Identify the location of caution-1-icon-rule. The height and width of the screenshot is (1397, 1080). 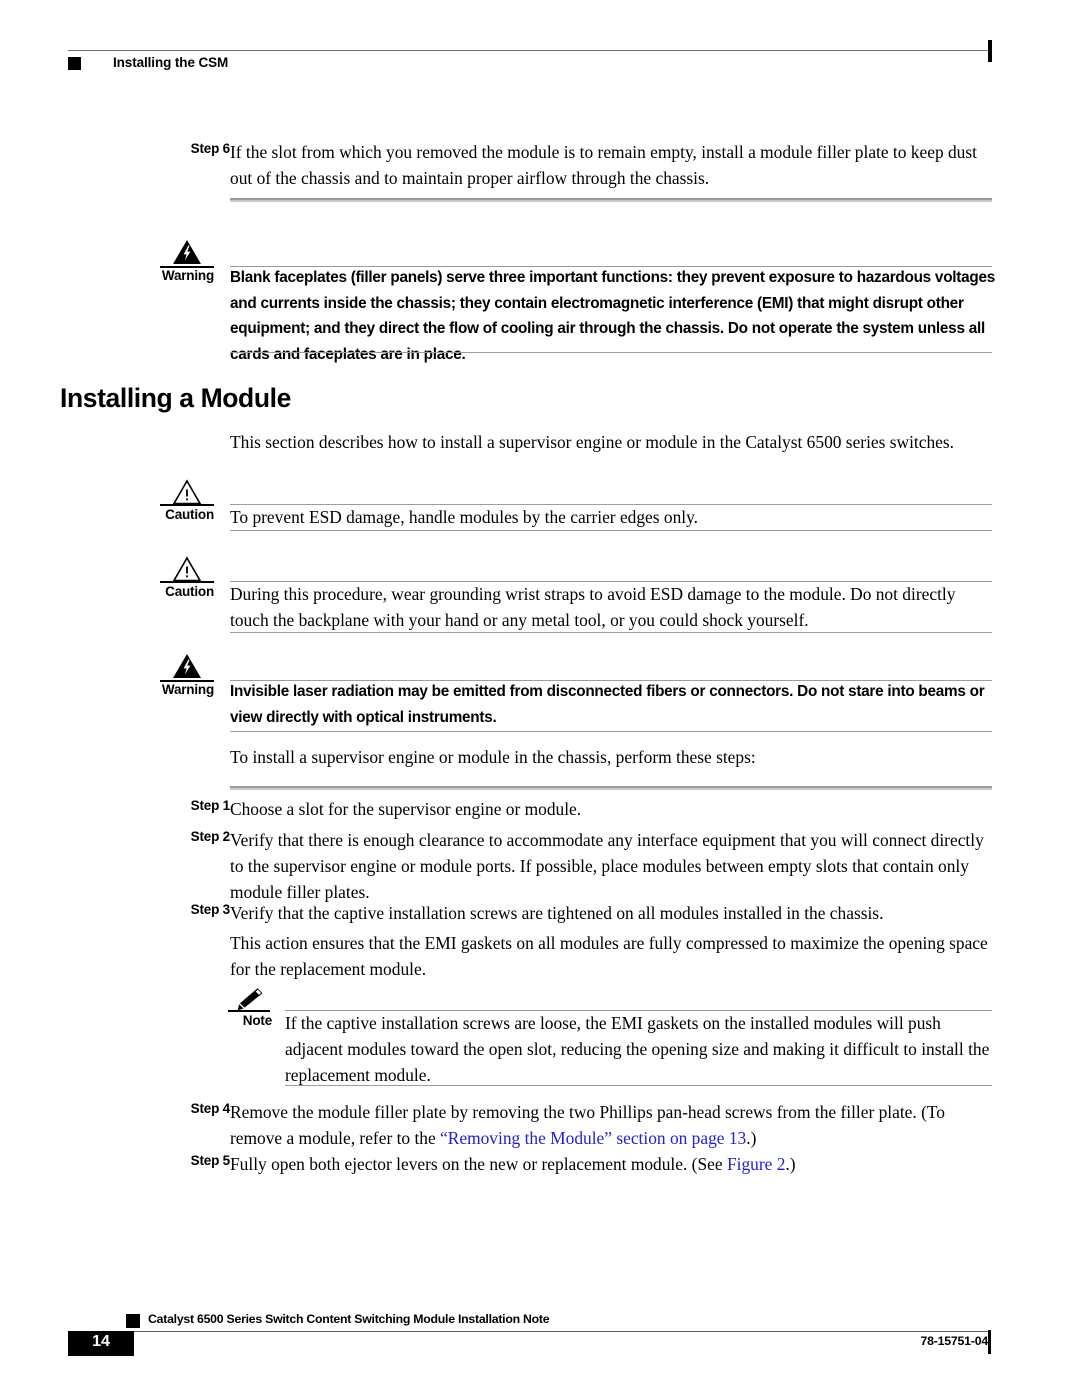
(187, 505).